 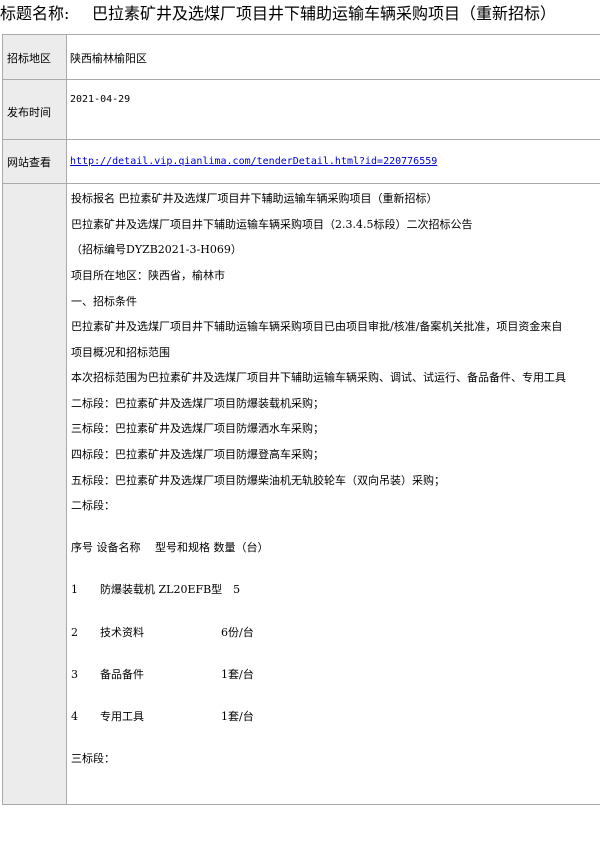 What do you see at coordinates (197, 403) in the screenshot?
I see `content-line: 二标段：巴拉素矿井及选煤厂项目防爆装载机采购；` at bounding box center [197, 403].